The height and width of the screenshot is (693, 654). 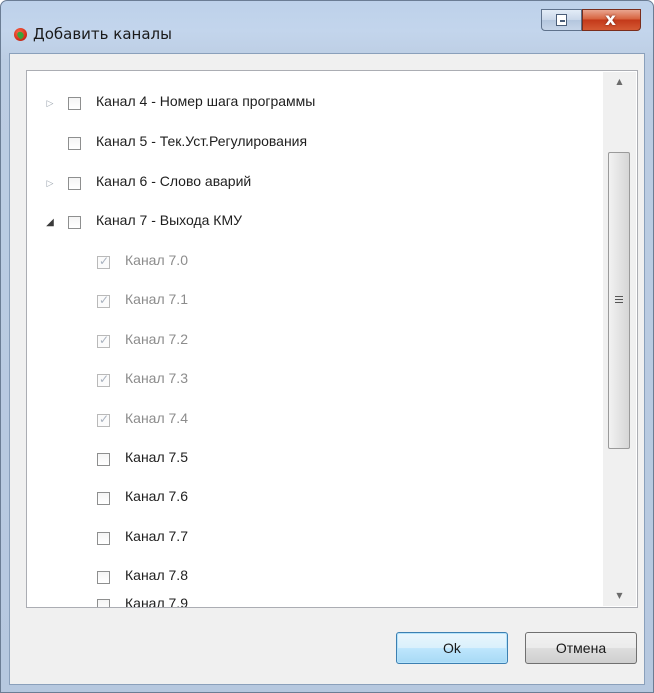 What do you see at coordinates (50, 223) in the screenshot?
I see `collapse-arrow-icon: ◢` at bounding box center [50, 223].